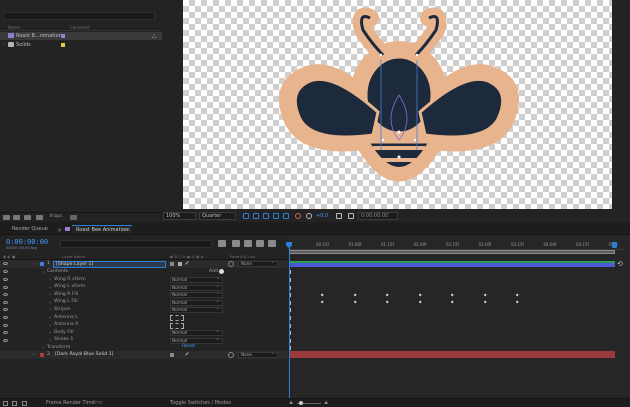 The image size is (630, 407). I want to click on zoom-dropdown: 100%, so click(179, 216).